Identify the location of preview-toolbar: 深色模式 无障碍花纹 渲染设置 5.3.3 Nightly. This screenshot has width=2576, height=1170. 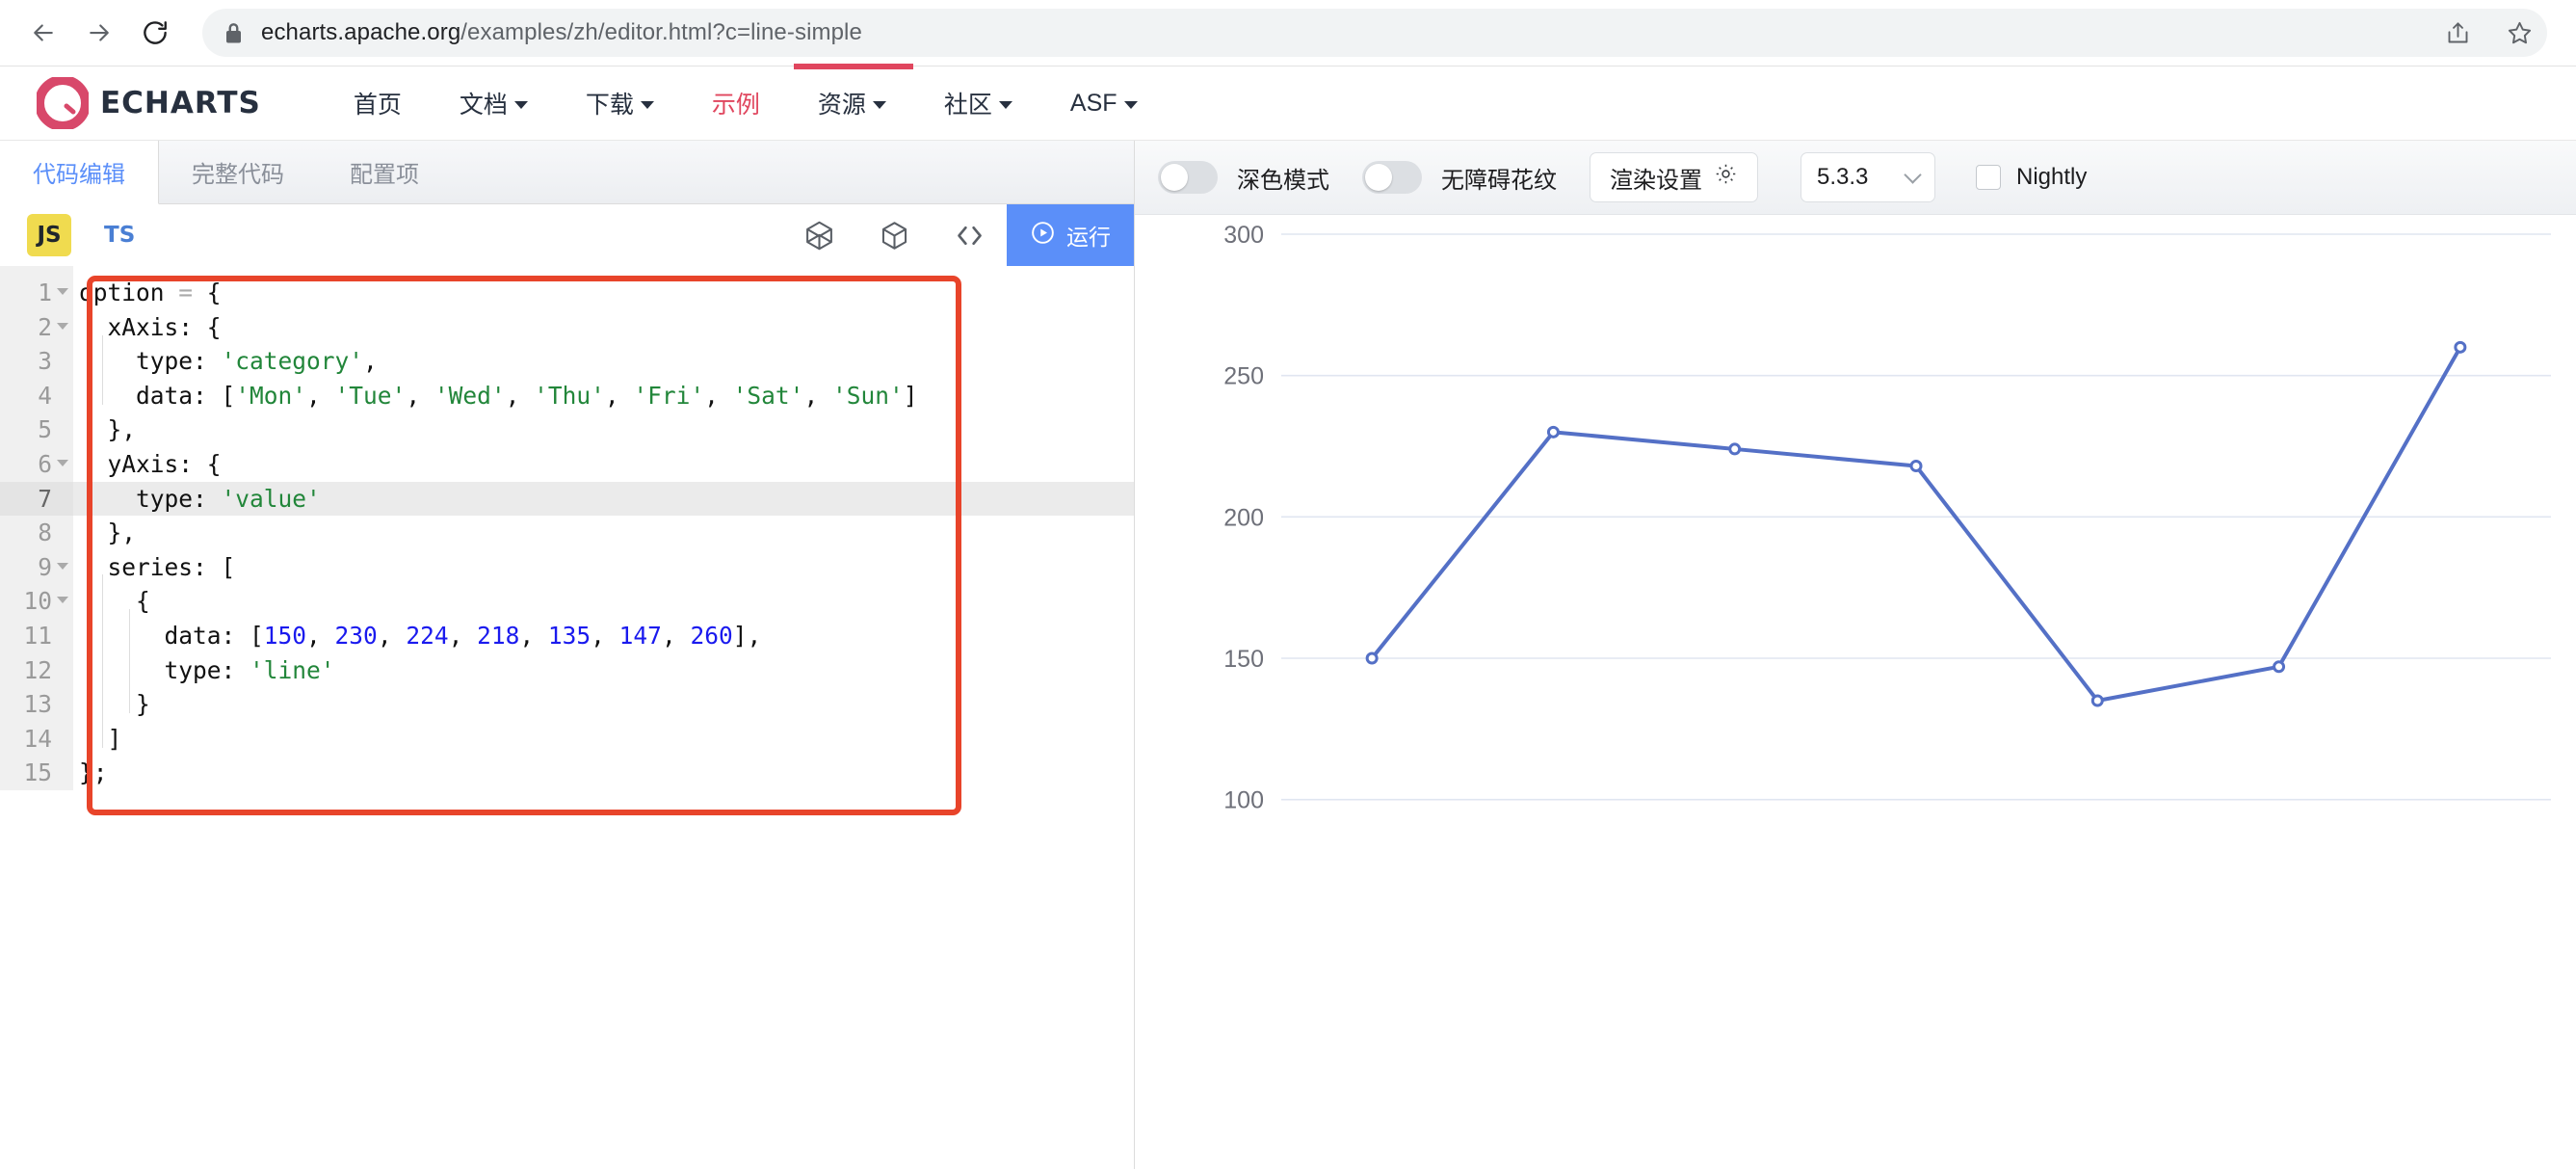
(1855, 178).